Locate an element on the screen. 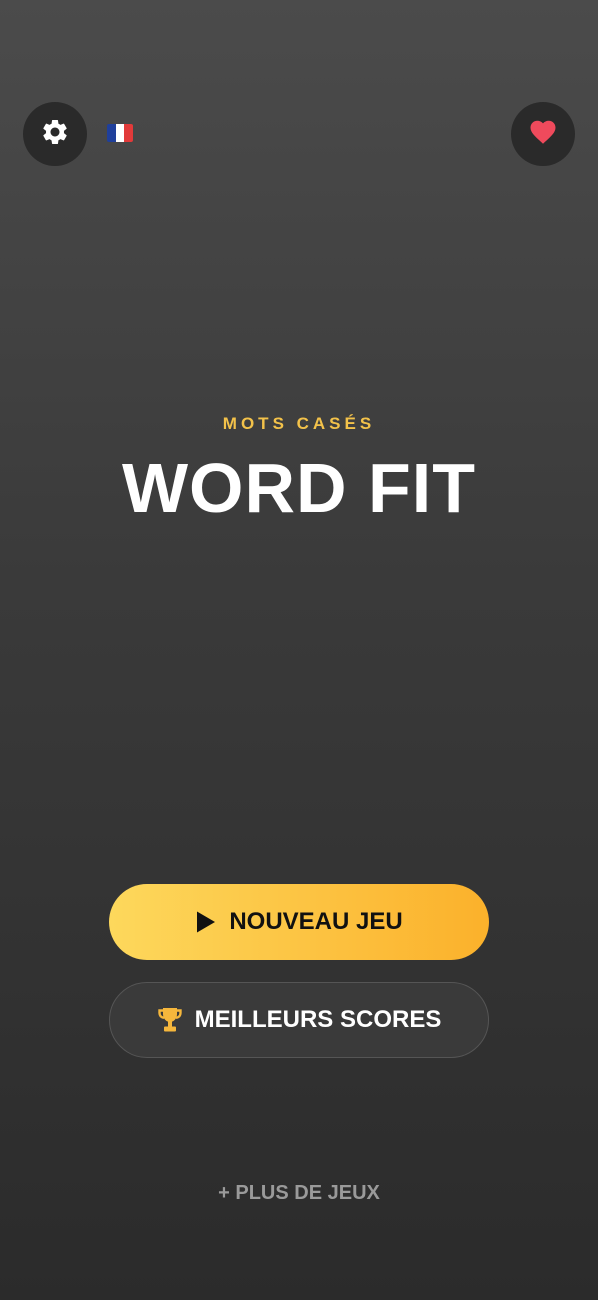 This screenshot has height=1300, width=598. new-game-label: NOUVEAU JEU is located at coordinates (316, 921).